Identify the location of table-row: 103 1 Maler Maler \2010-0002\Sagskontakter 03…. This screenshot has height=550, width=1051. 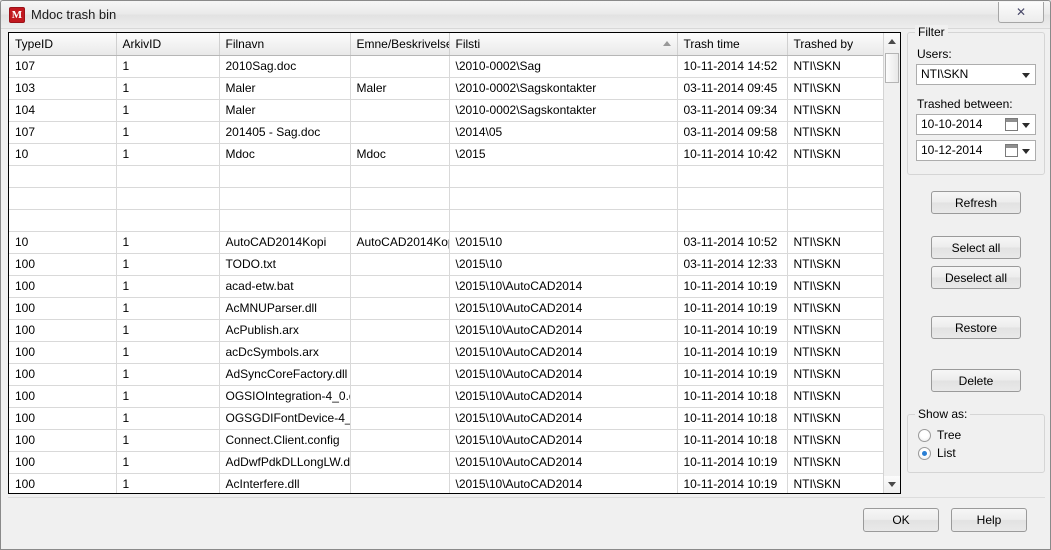
(449, 88).